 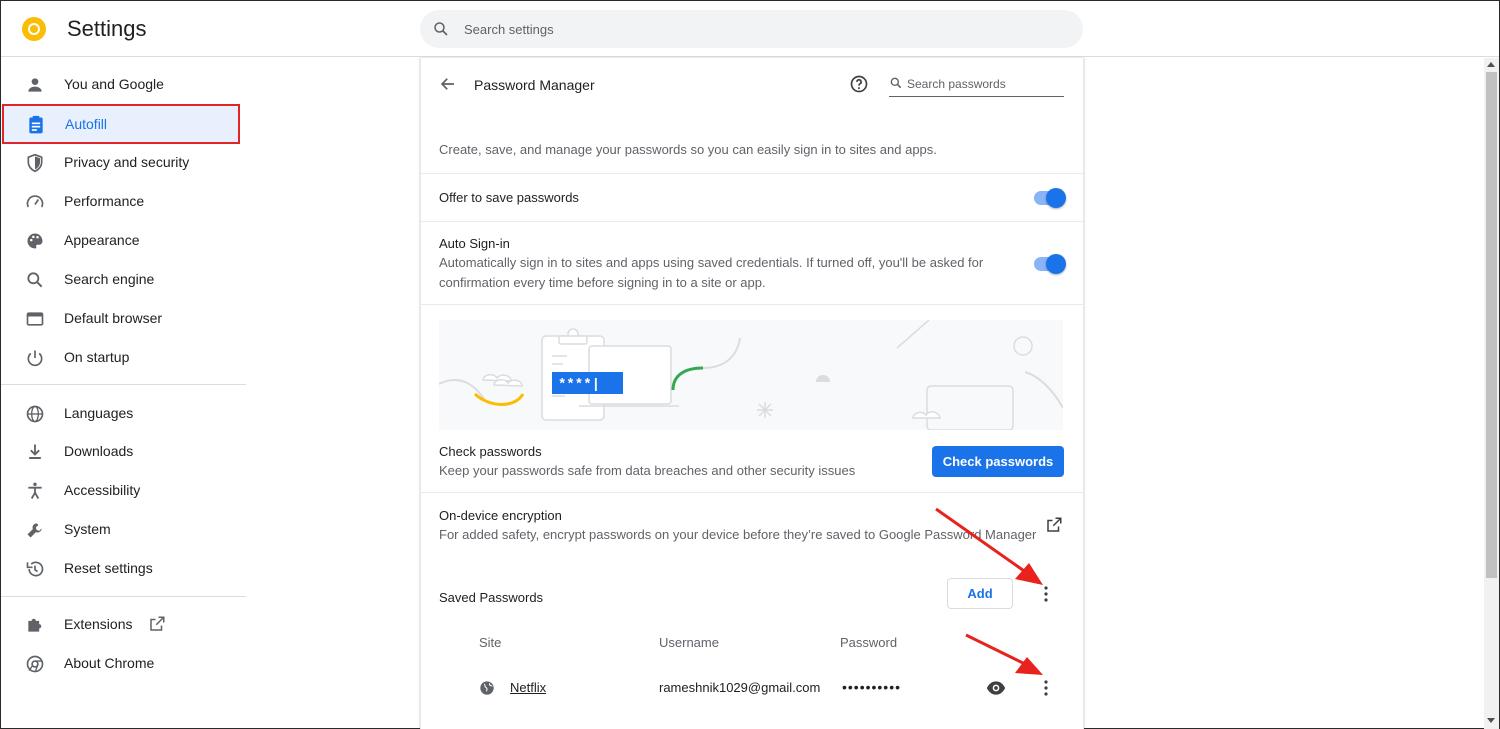 I want to click on scroll-thumb, so click(x=1491, y=325).